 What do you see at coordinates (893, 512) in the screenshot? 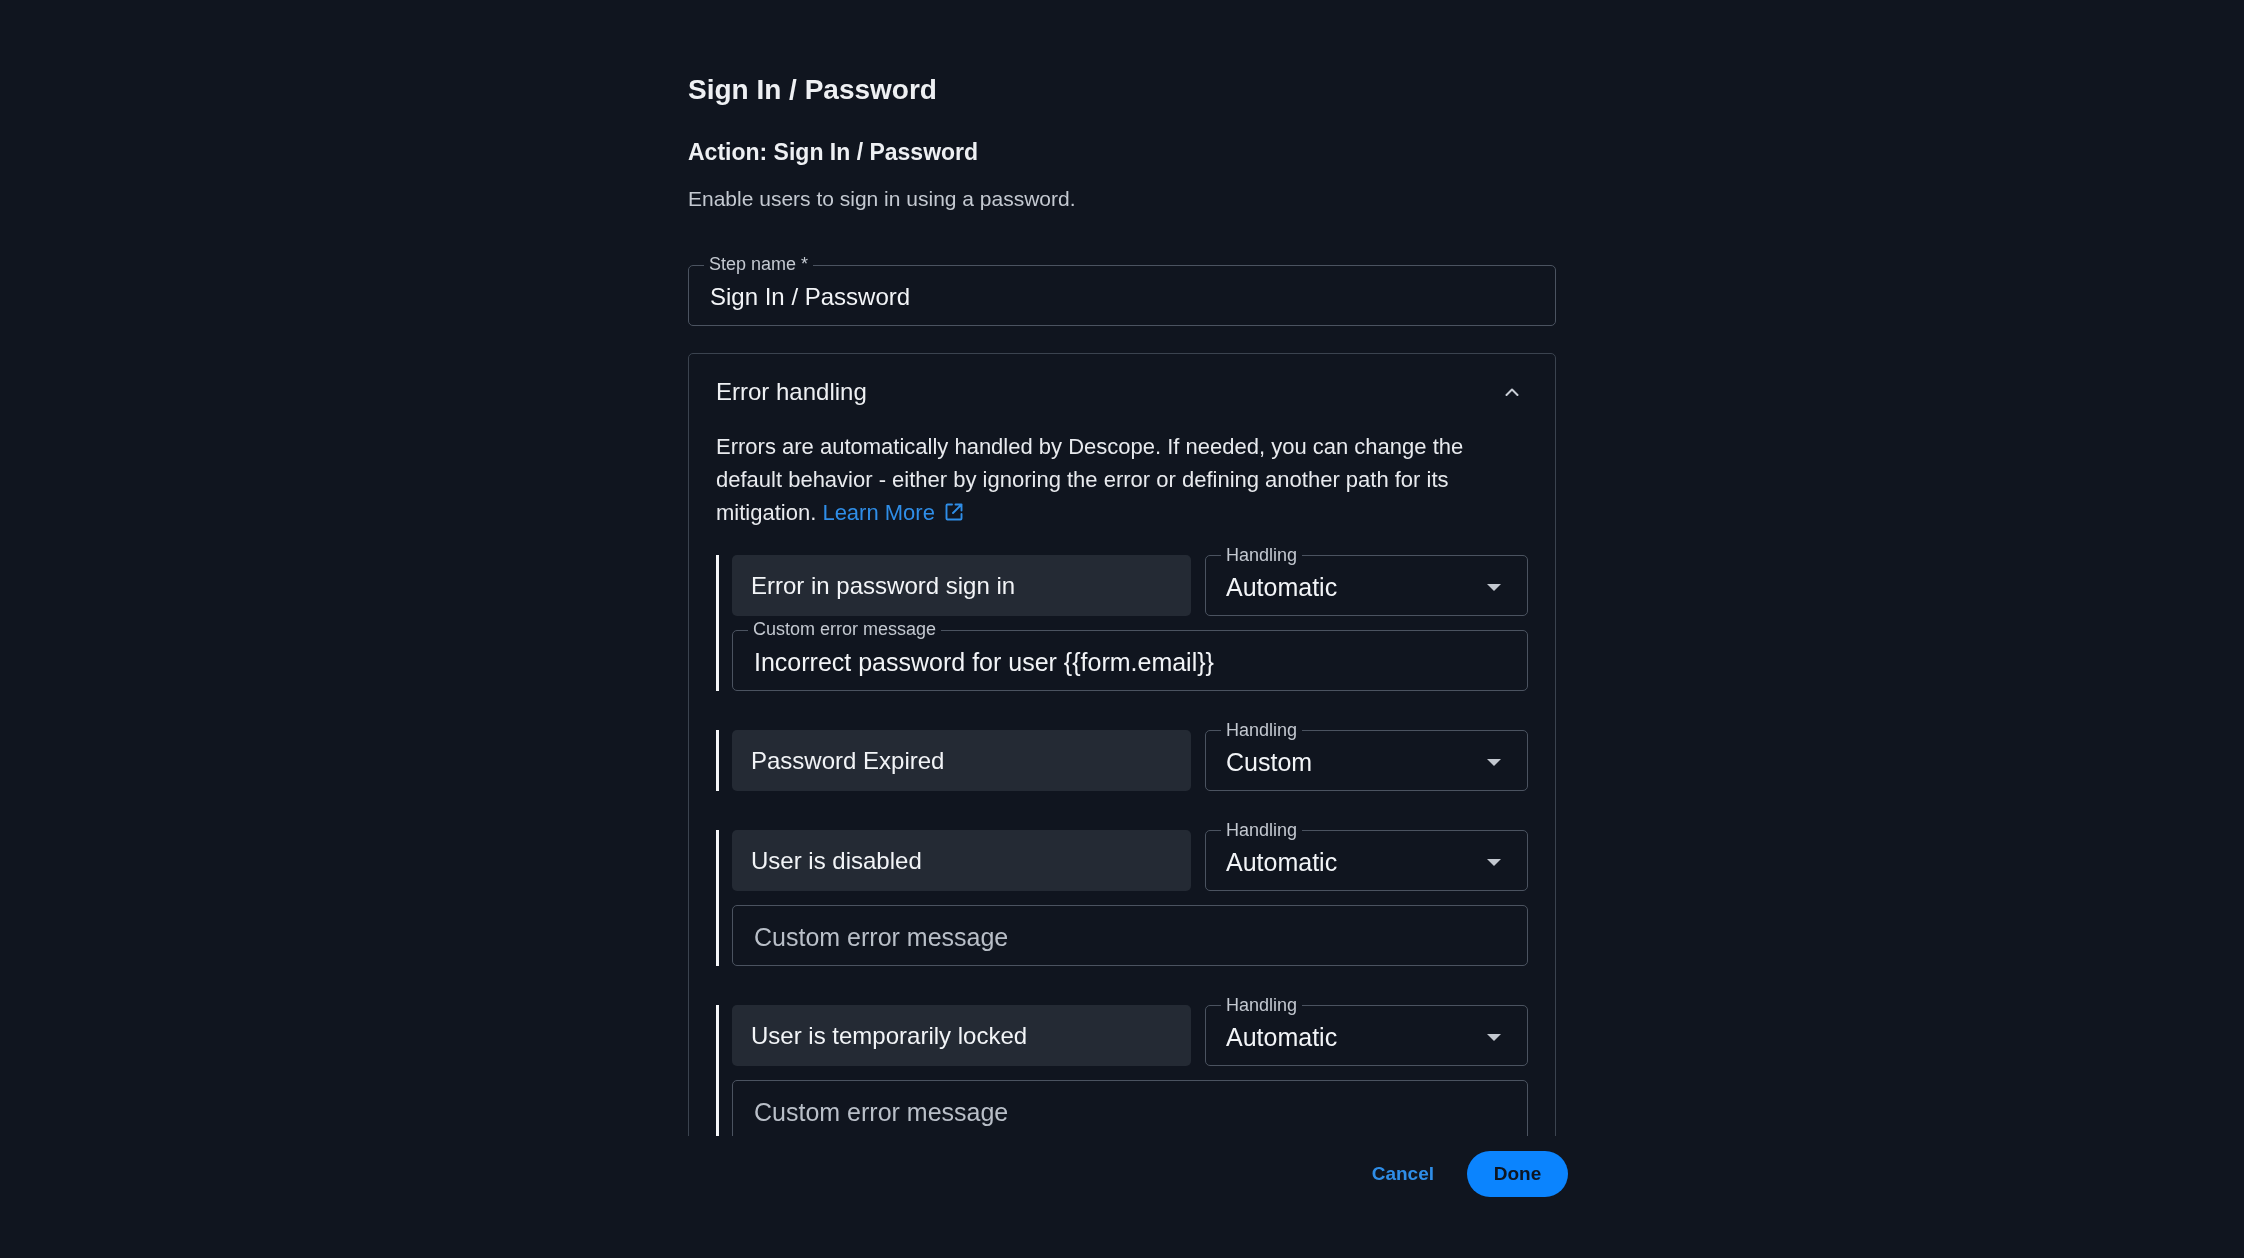
I see `learn-more-link: Learn More` at bounding box center [893, 512].